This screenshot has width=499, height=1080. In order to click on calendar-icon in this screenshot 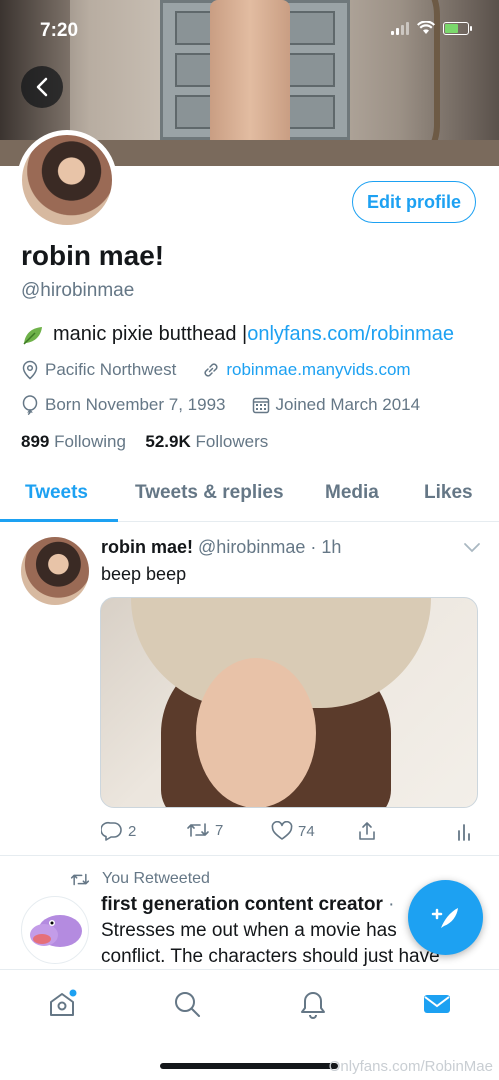, I will do `click(260, 405)`.